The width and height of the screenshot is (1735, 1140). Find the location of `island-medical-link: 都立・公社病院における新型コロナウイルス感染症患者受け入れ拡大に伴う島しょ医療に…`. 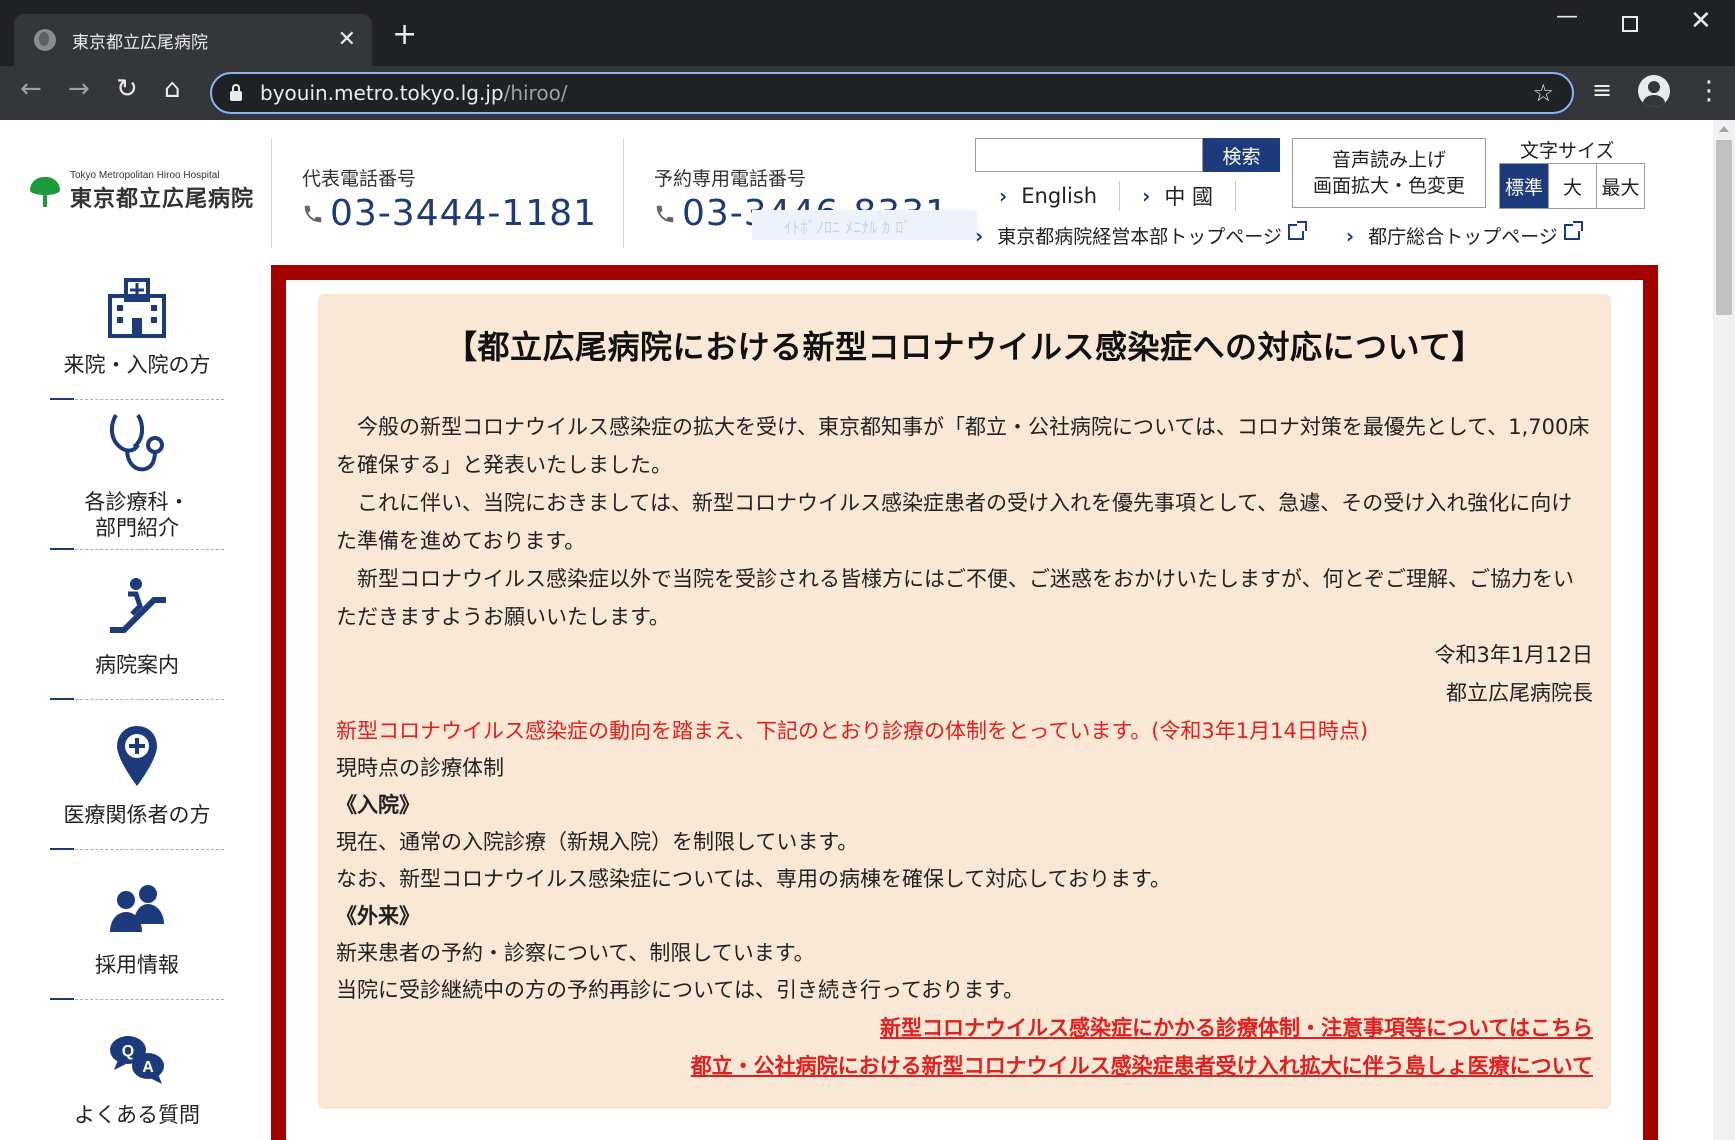

island-medical-link: 都立・公社病院における新型コロナウイルス感染症患者受け入れ拡大に伴う島しょ医療に… is located at coordinates (964, 1066).